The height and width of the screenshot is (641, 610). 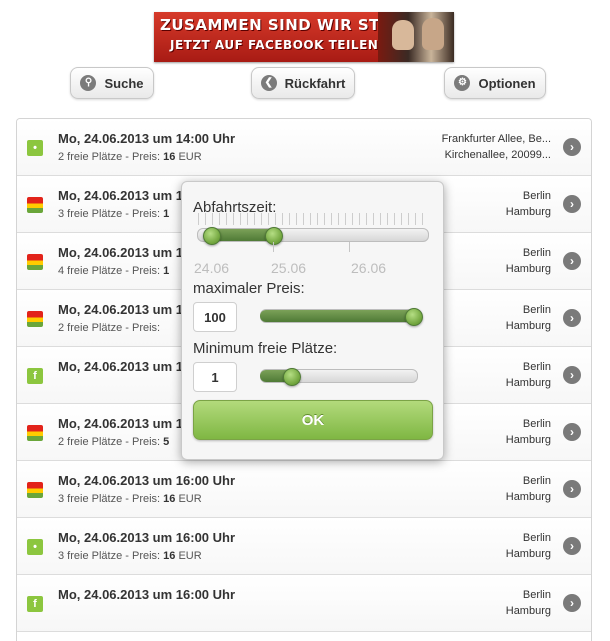 I want to click on ride-info: 2 freie Plätze - Preis: 16 EUR, so click(x=130, y=157).